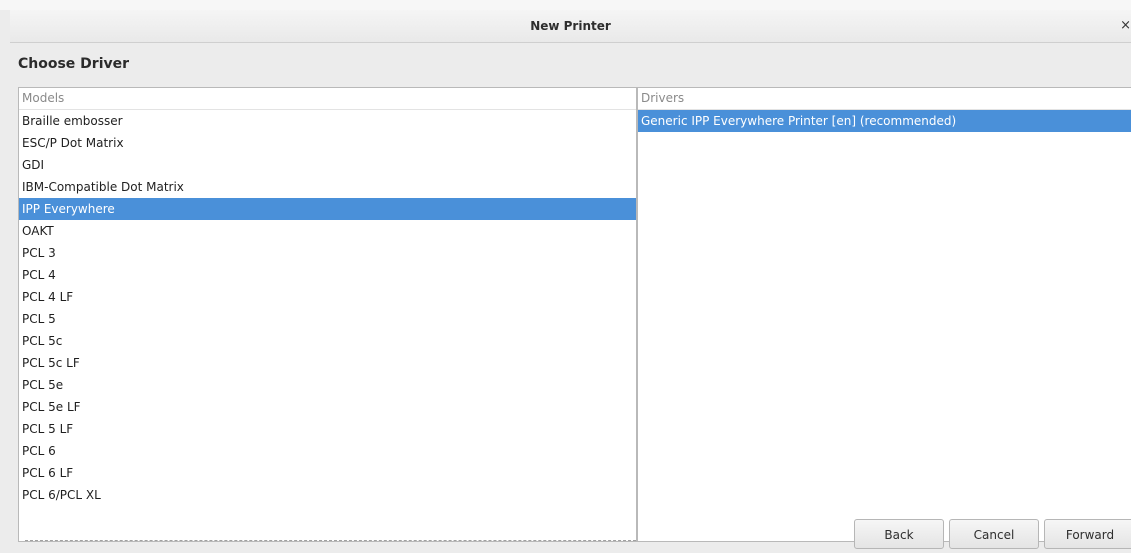  Describe the element at coordinates (327, 341) in the screenshot. I see `model-list-item: PCL 5c` at that location.